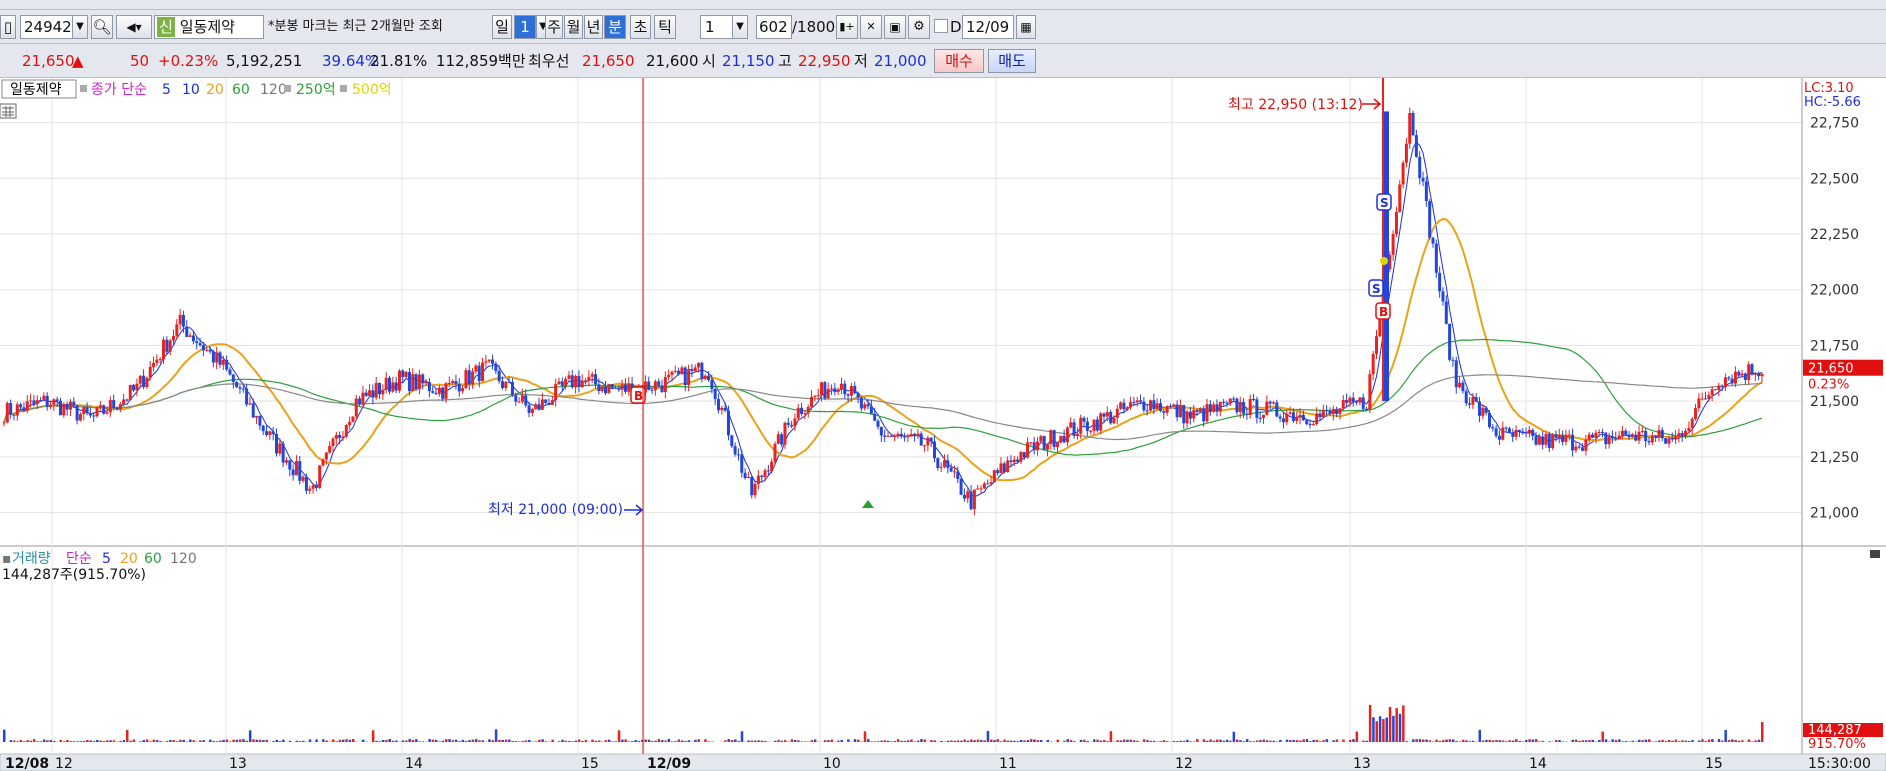  What do you see at coordinates (153, 559) in the screenshot?
I see `volume-legend-ma-60: 60` at bounding box center [153, 559].